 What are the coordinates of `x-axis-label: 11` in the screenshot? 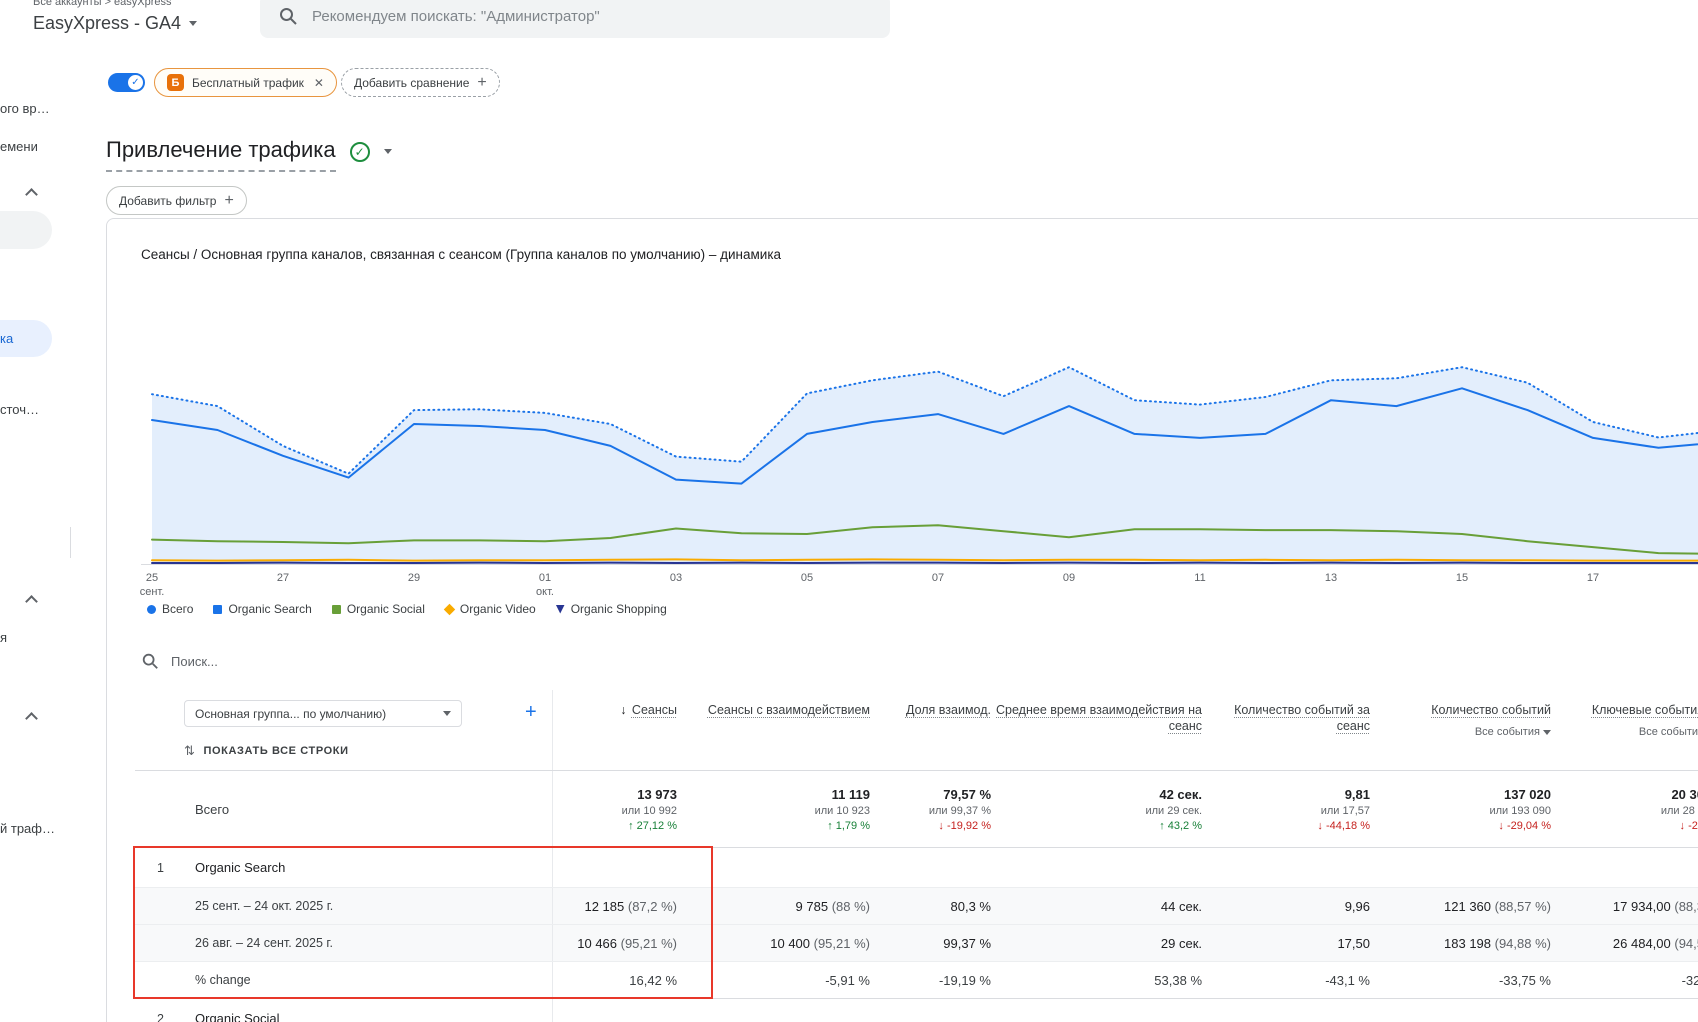 It's located at (1200, 578).